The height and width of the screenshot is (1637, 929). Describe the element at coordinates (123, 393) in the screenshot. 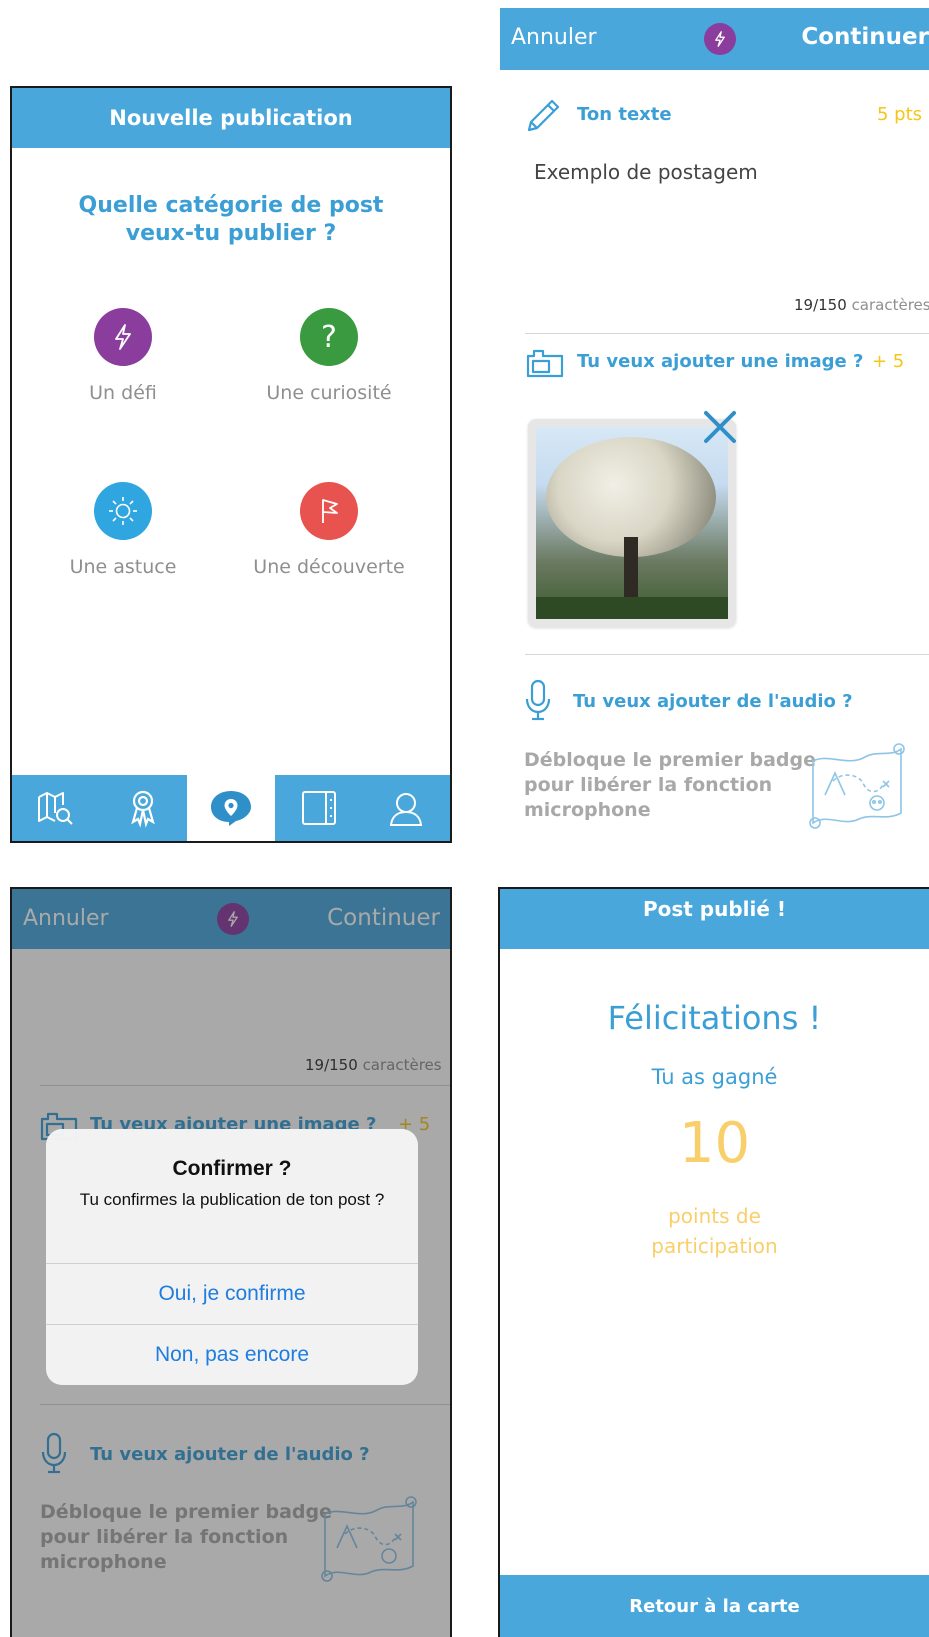

I see `category-label: Un défi` at that location.